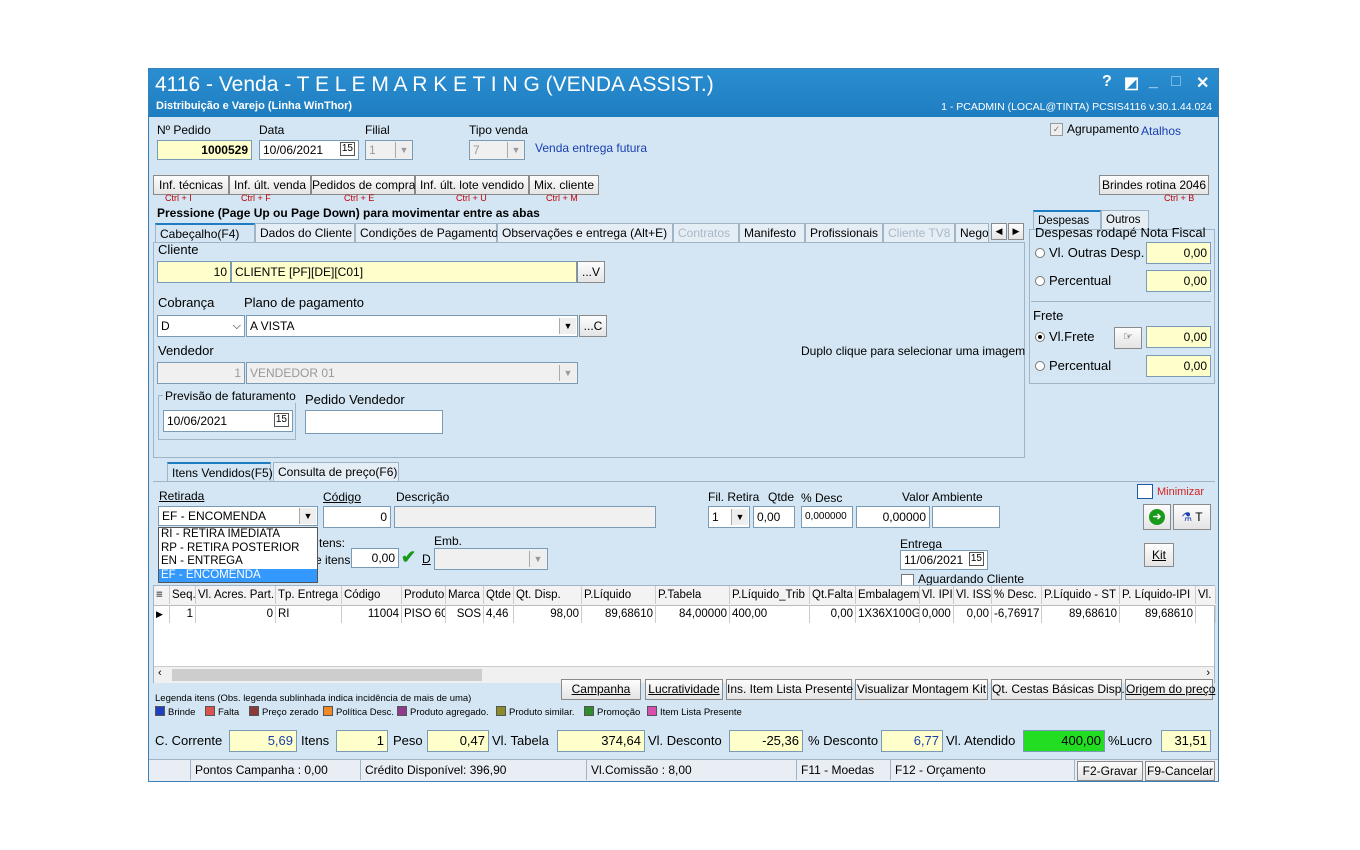 The width and height of the screenshot is (1360, 850). Describe the element at coordinates (833, 595) in the screenshot. I see `column-header: Qt.Falta` at that location.